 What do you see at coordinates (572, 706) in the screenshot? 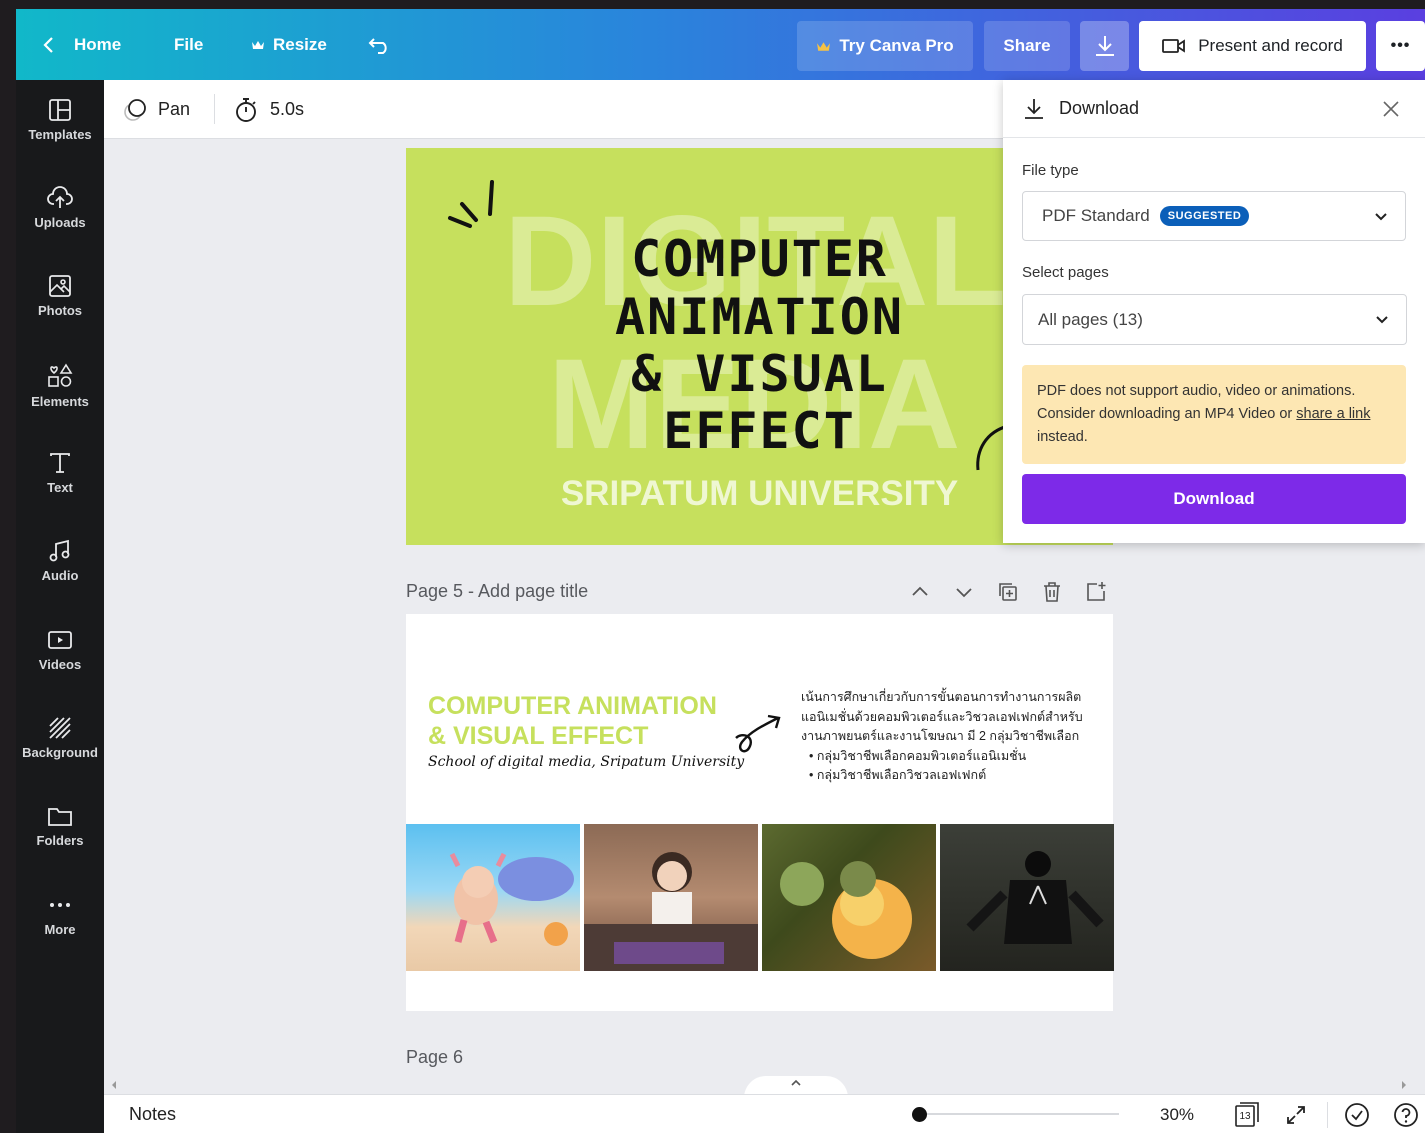
I see `p5-title-line-1: COMPUTER ANIMATION` at bounding box center [572, 706].